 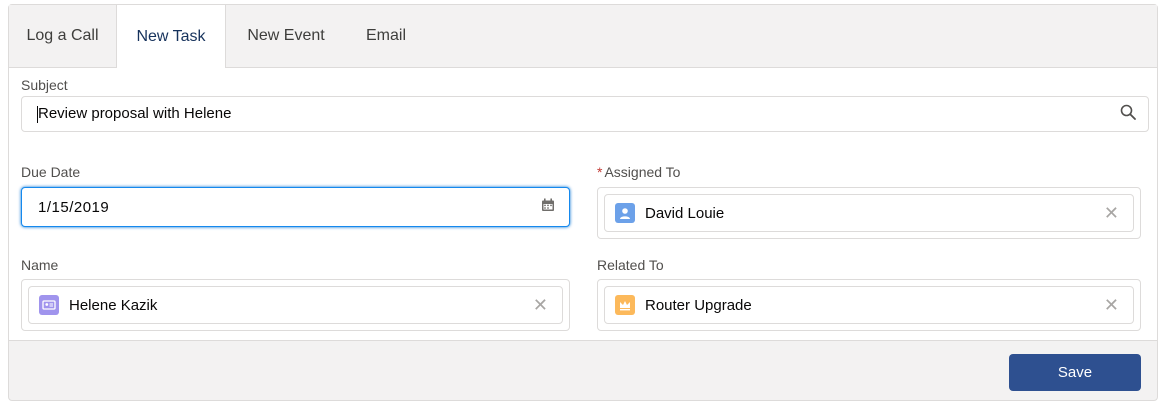 What do you see at coordinates (386, 36) in the screenshot?
I see `tab-email: Email` at bounding box center [386, 36].